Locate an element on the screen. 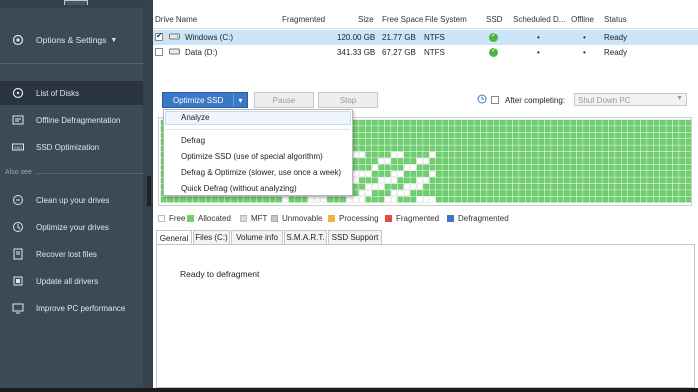 This screenshot has height=392, width=698. column-size: Size is located at coordinates (366, 19).